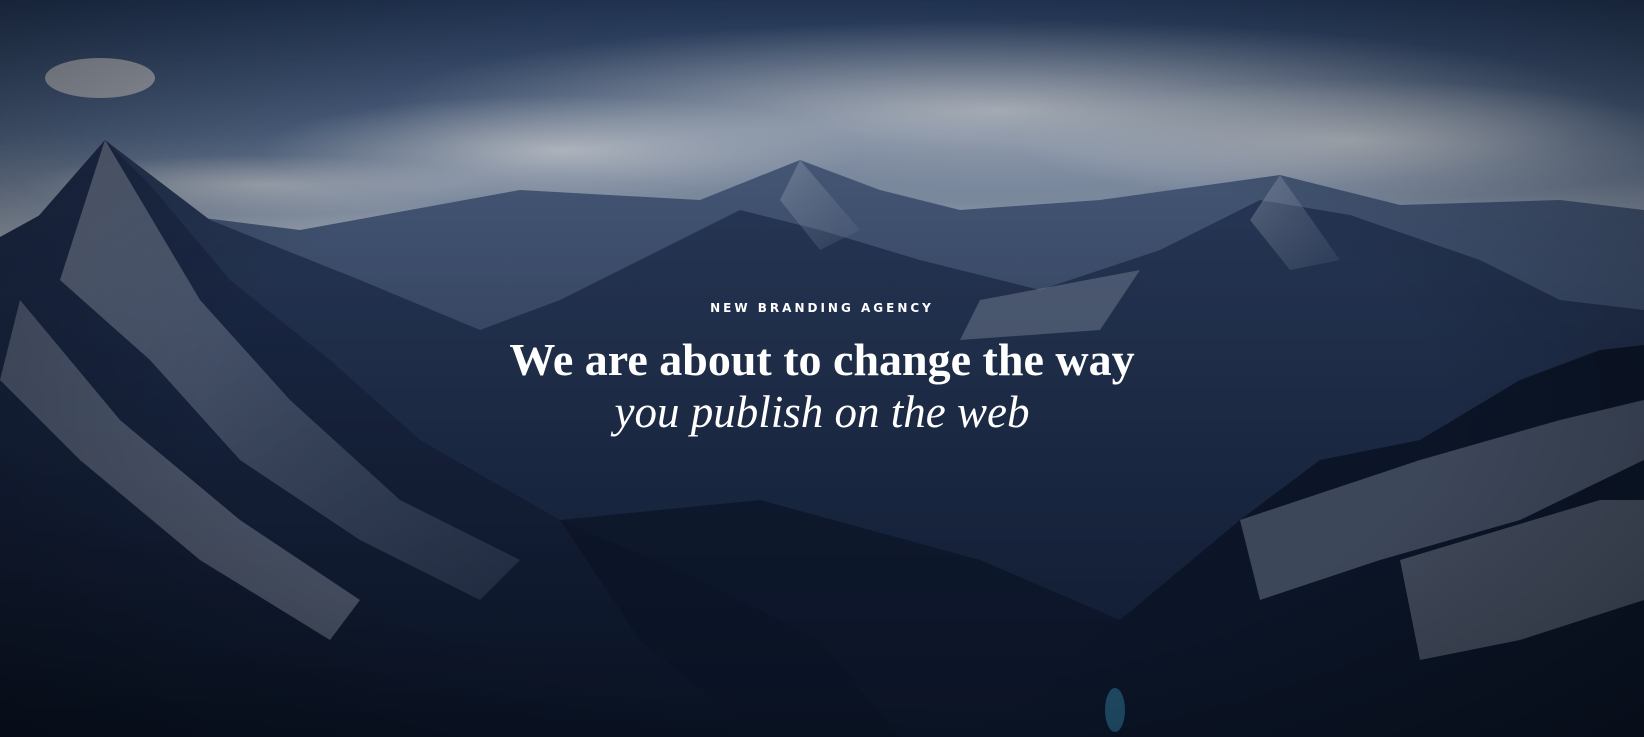 This screenshot has height=737, width=1644. What do you see at coordinates (822, 308) in the screenshot?
I see `hero-eyebrow: NEW BRANDING AGENCY` at bounding box center [822, 308].